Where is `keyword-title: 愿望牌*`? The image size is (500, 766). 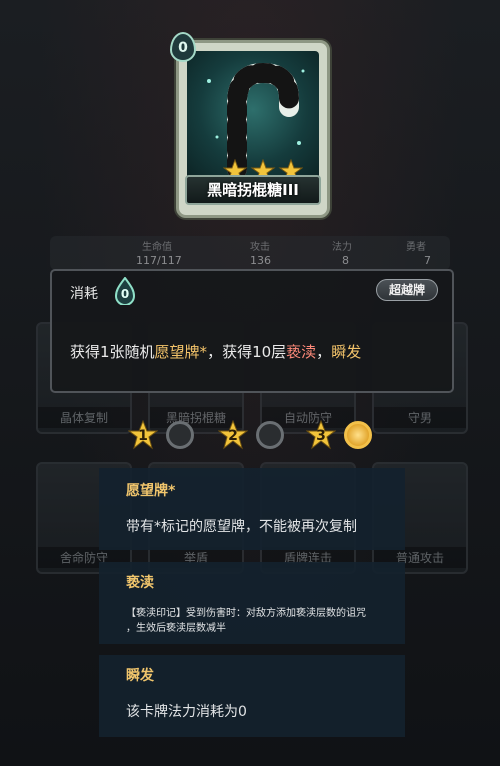
keyword-title: 愿望牌* is located at coordinates (151, 491).